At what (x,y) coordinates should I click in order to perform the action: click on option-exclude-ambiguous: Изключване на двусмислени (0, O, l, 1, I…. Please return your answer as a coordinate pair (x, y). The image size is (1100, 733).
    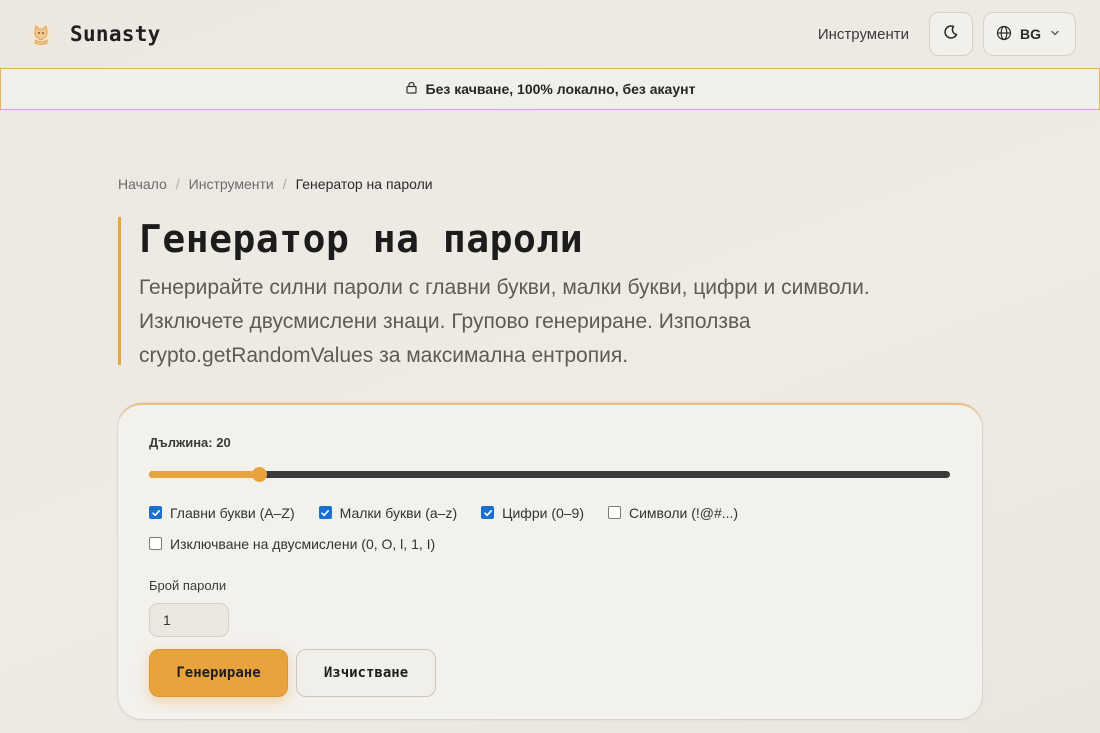
    Looking at the image, I should click on (537, 543).